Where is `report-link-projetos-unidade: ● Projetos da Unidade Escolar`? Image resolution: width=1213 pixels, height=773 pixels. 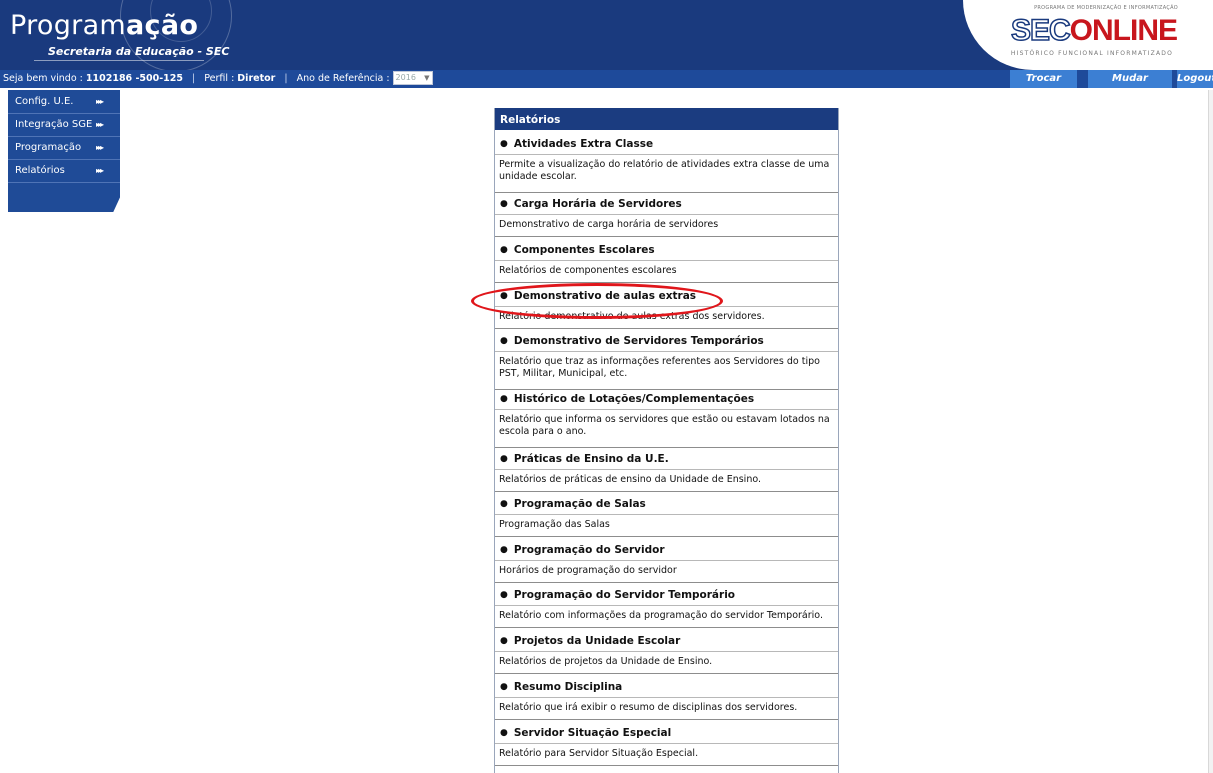 report-link-projetos-unidade: ● Projetos da Unidade Escolar is located at coordinates (666, 641).